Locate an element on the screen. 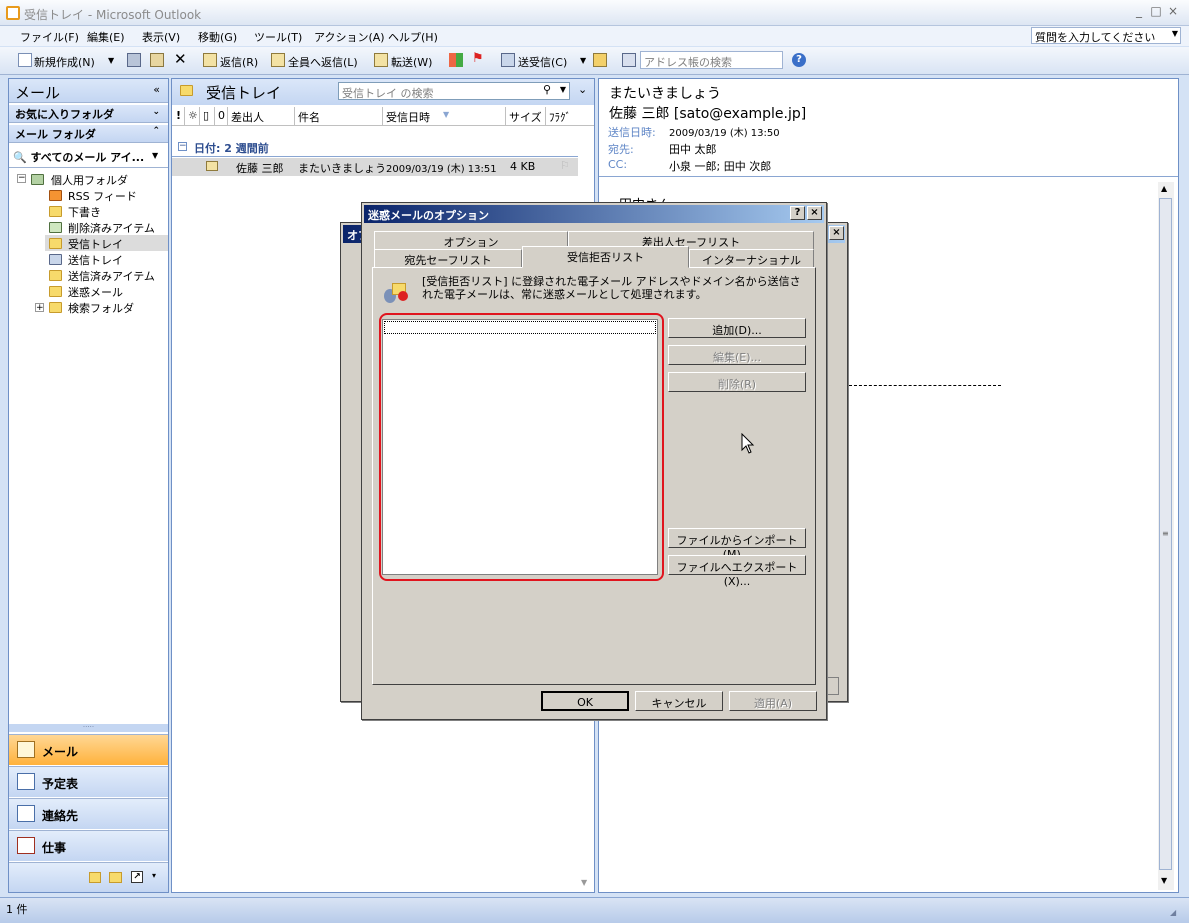  move-to-folder-icon is located at coordinates (157, 60).